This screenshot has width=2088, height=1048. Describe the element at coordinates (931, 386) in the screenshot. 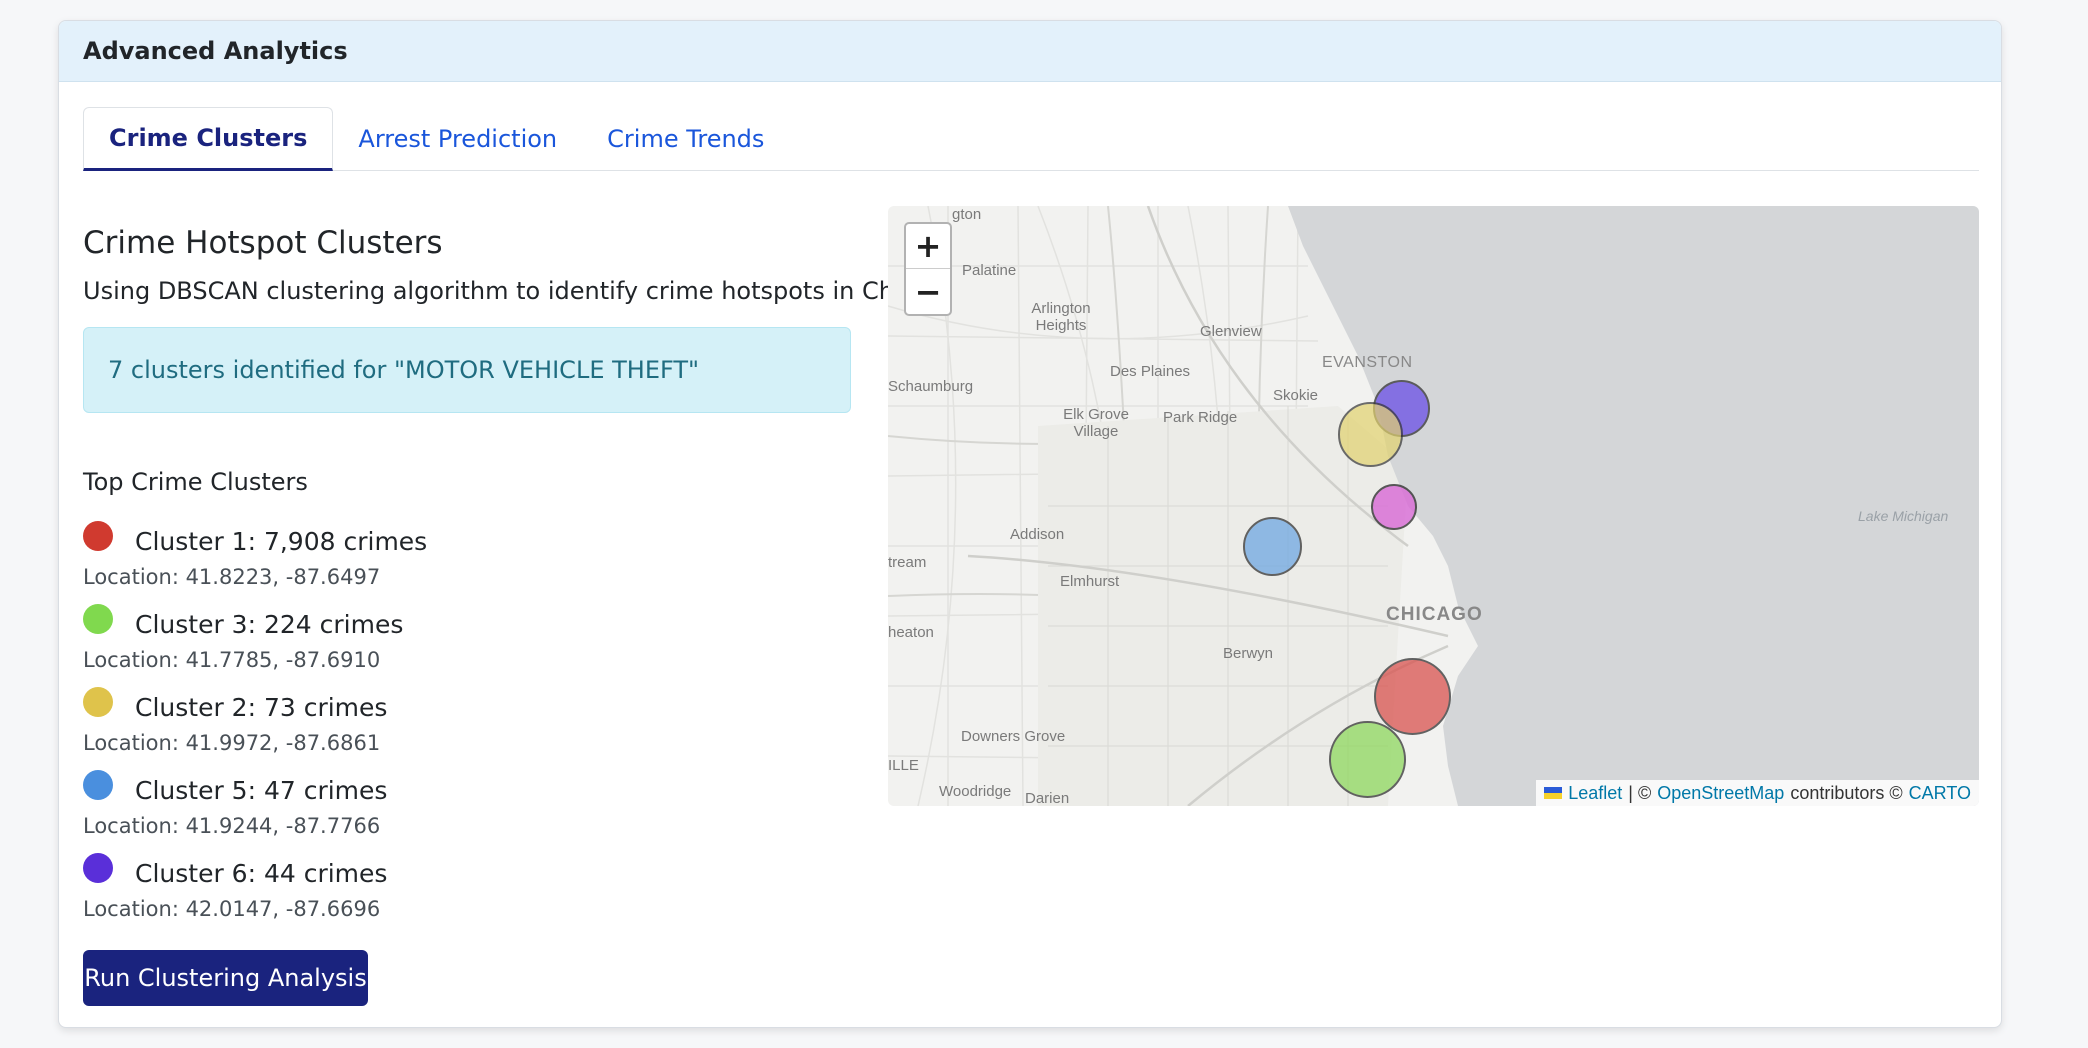

I see `map-label: Schaumburg` at that location.